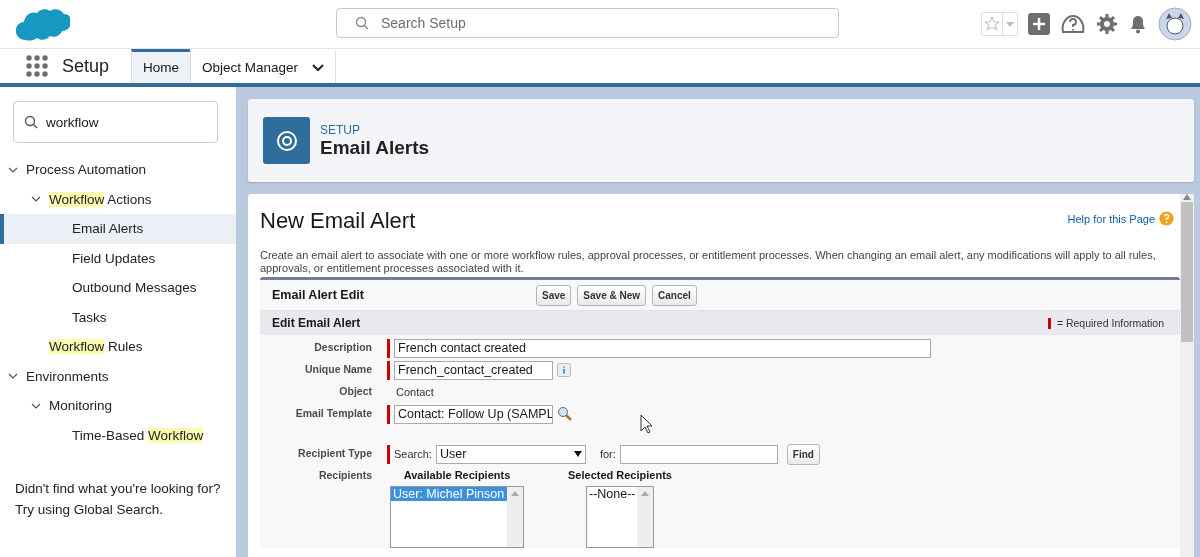  I want to click on list-title: Selected Recipients, so click(620, 475).